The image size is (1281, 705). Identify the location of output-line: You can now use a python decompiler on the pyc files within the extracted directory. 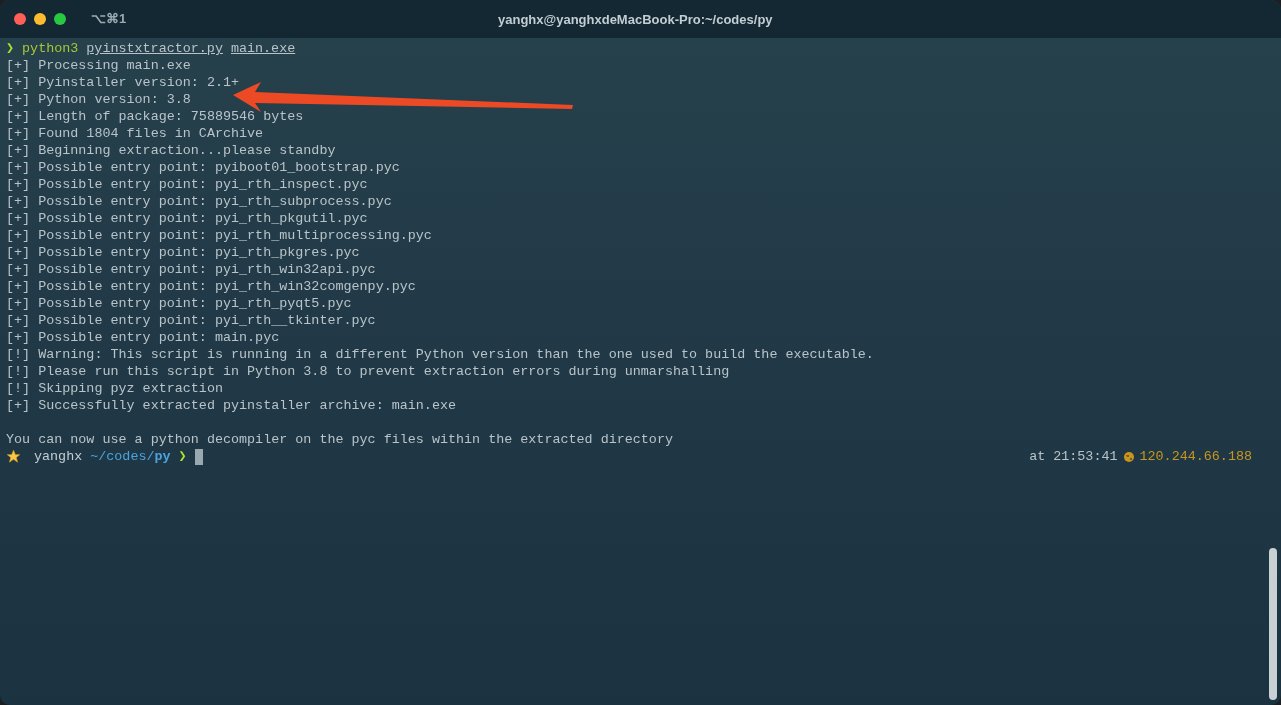
(339, 439).